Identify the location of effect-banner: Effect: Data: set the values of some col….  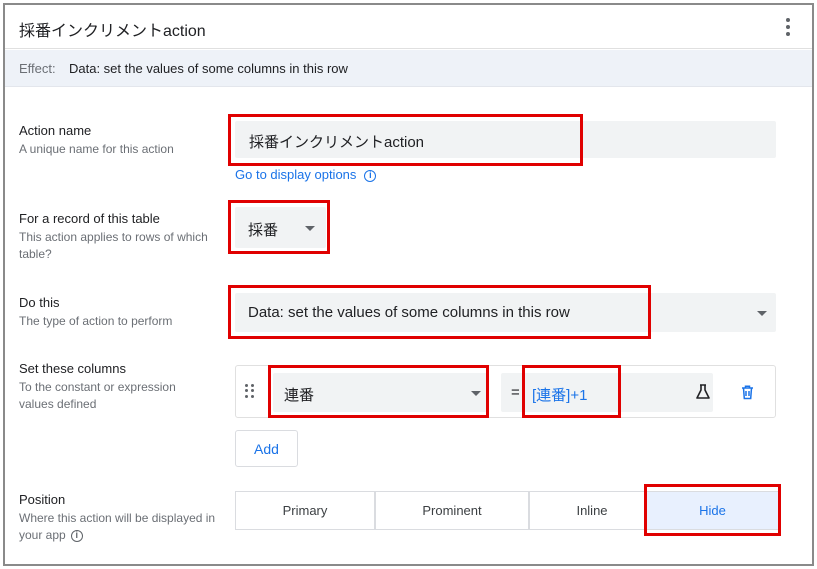
(408, 68).